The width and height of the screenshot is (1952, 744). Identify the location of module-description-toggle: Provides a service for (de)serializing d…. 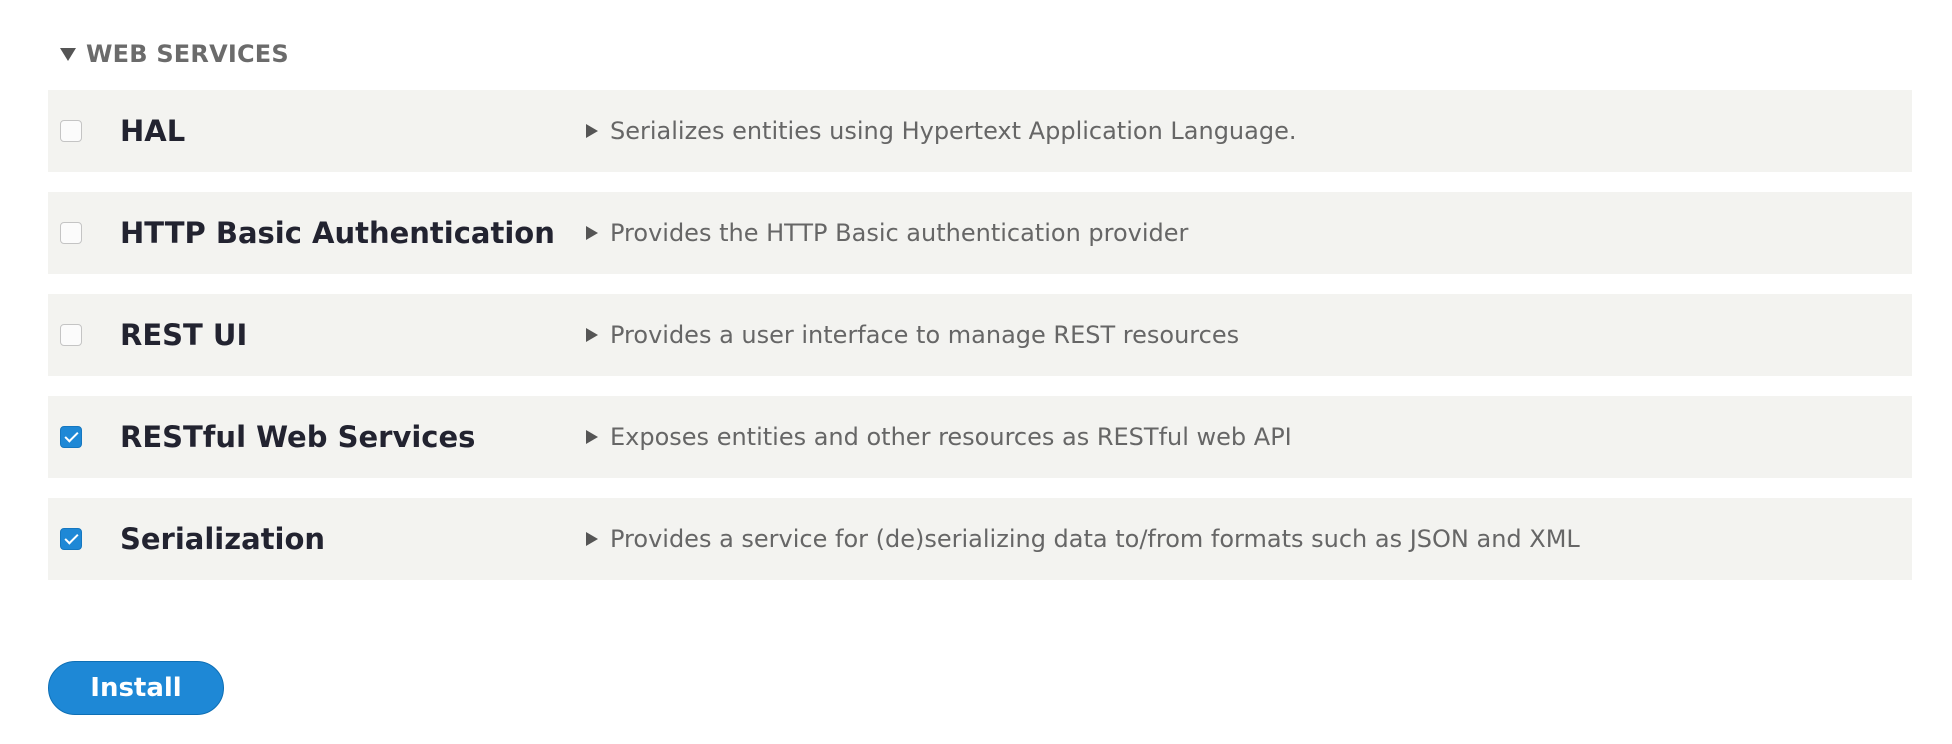
(1083, 539).